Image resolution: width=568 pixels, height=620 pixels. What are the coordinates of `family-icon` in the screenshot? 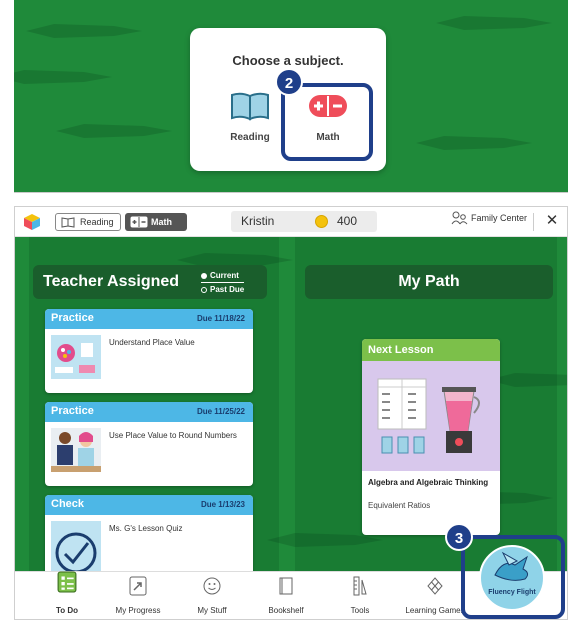 It's located at (459, 218).